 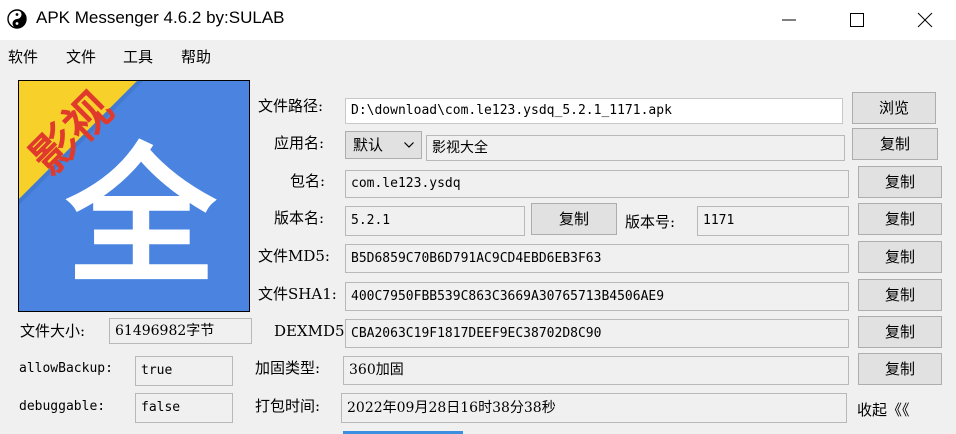 I want to click on copy-protect-type-button: 复制, so click(x=900, y=369).